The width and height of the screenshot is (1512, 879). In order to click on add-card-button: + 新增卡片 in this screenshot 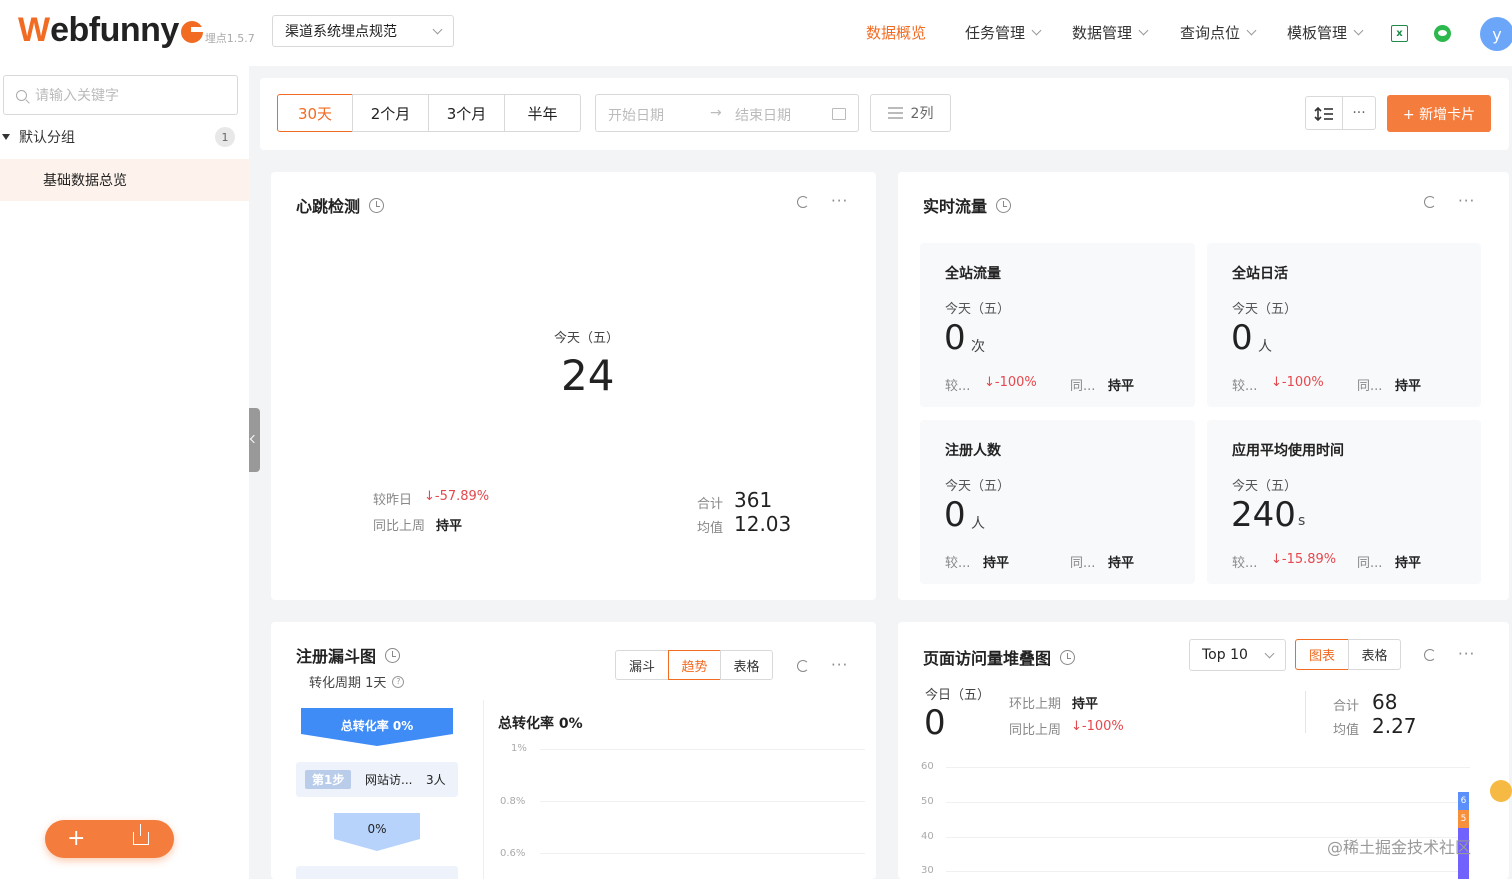, I will do `click(1439, 113)`.